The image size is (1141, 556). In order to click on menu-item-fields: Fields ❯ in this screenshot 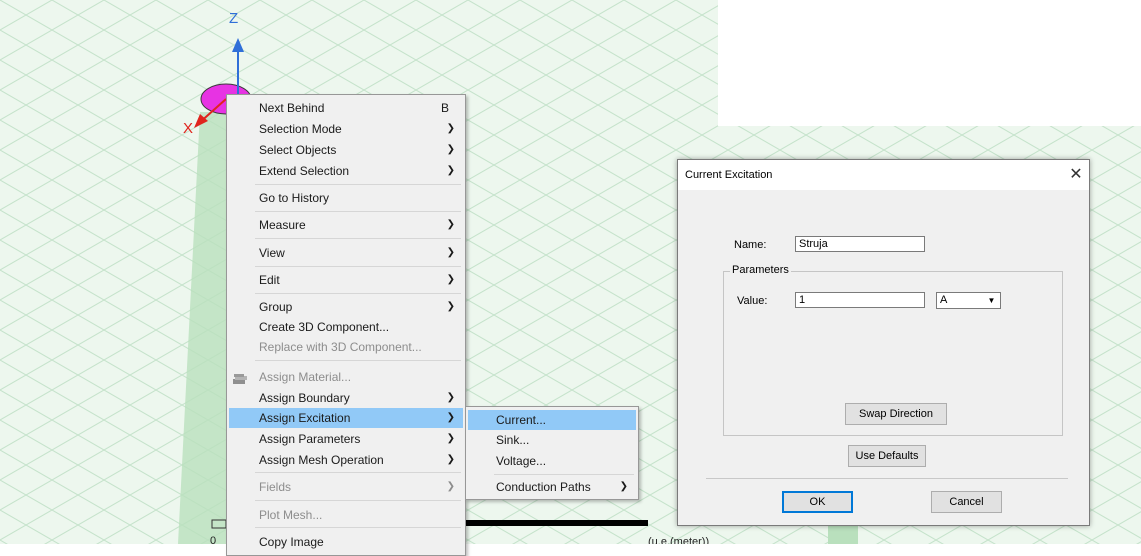, I will do `click(346, 487)`.